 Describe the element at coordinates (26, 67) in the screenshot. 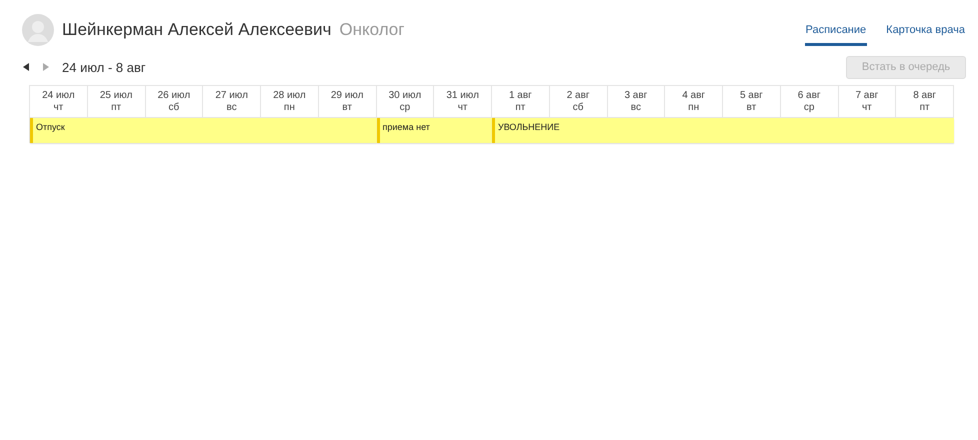

I see `previous-icon` at that location.